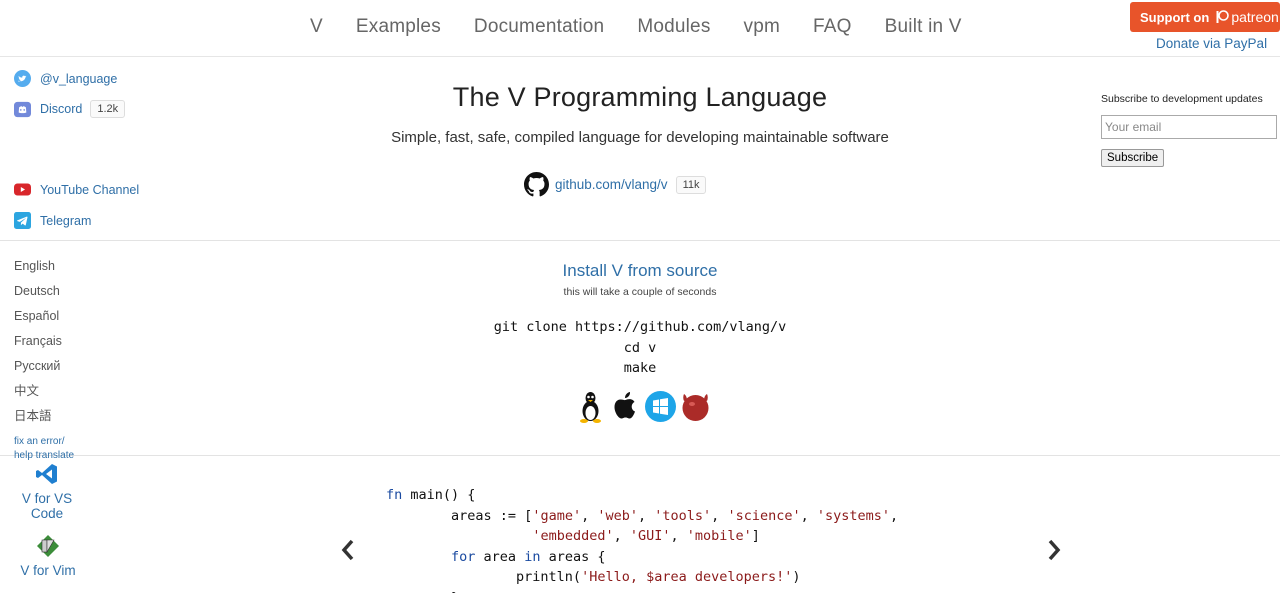  I want to click on vscode-icon, so click(46, 474).